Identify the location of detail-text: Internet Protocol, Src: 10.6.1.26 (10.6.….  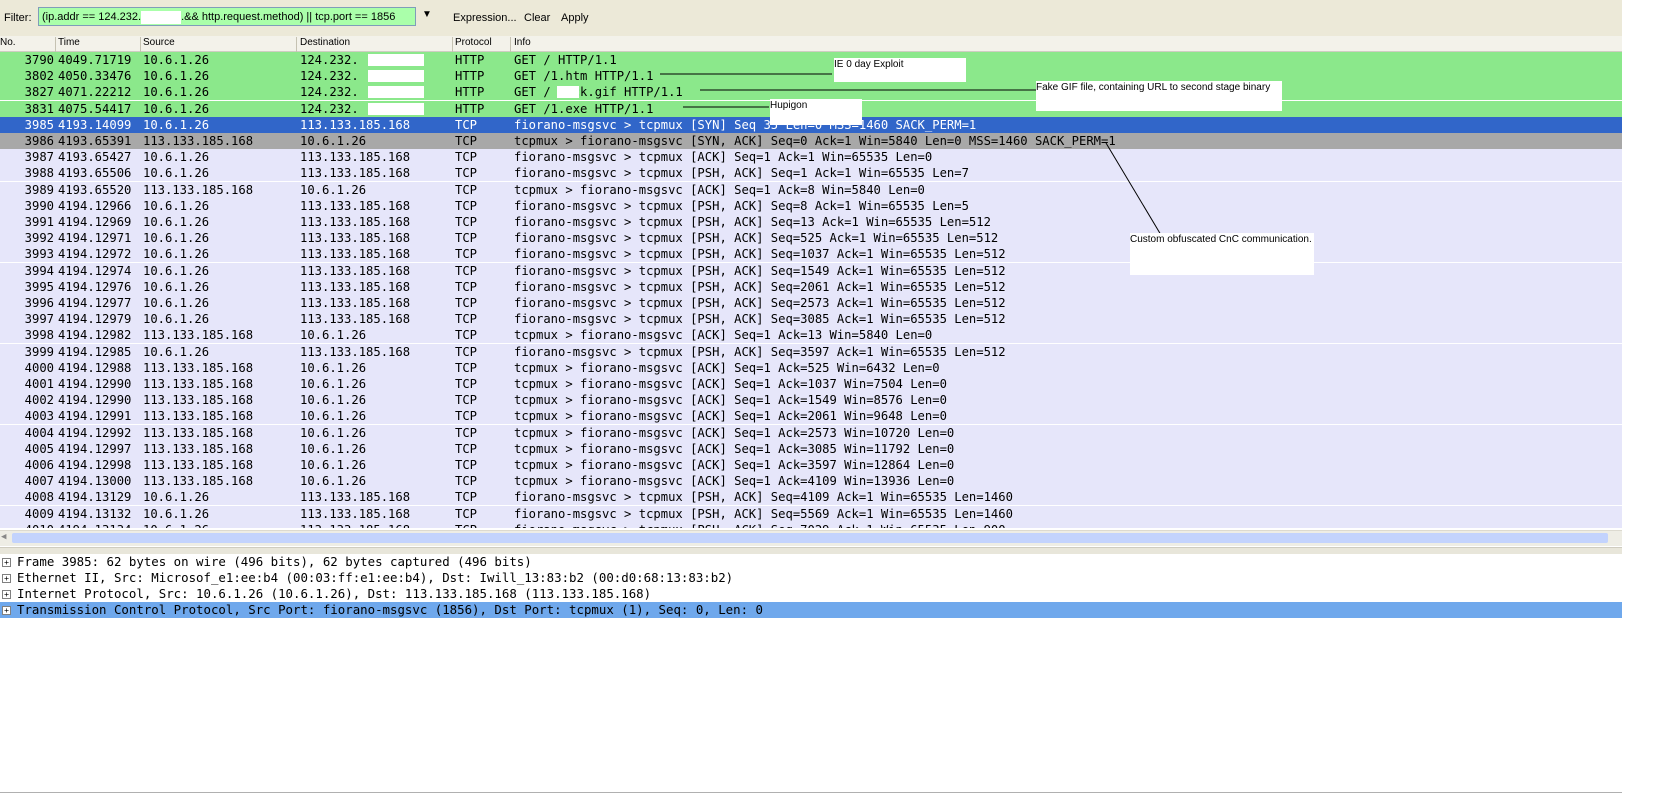
(334, 593).